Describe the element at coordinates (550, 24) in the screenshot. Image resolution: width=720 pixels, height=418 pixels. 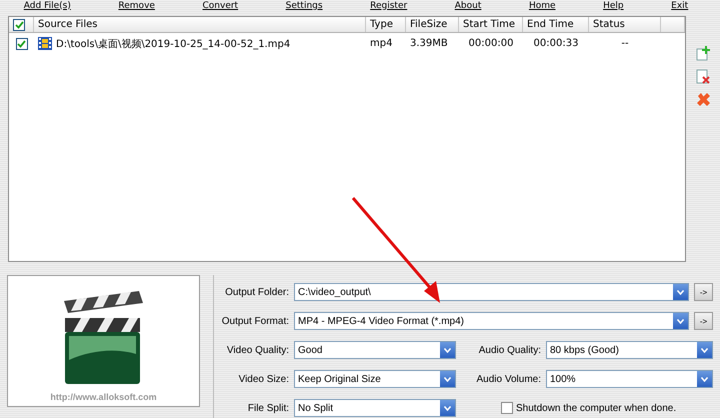
I see `column-header: End Time` at that location.